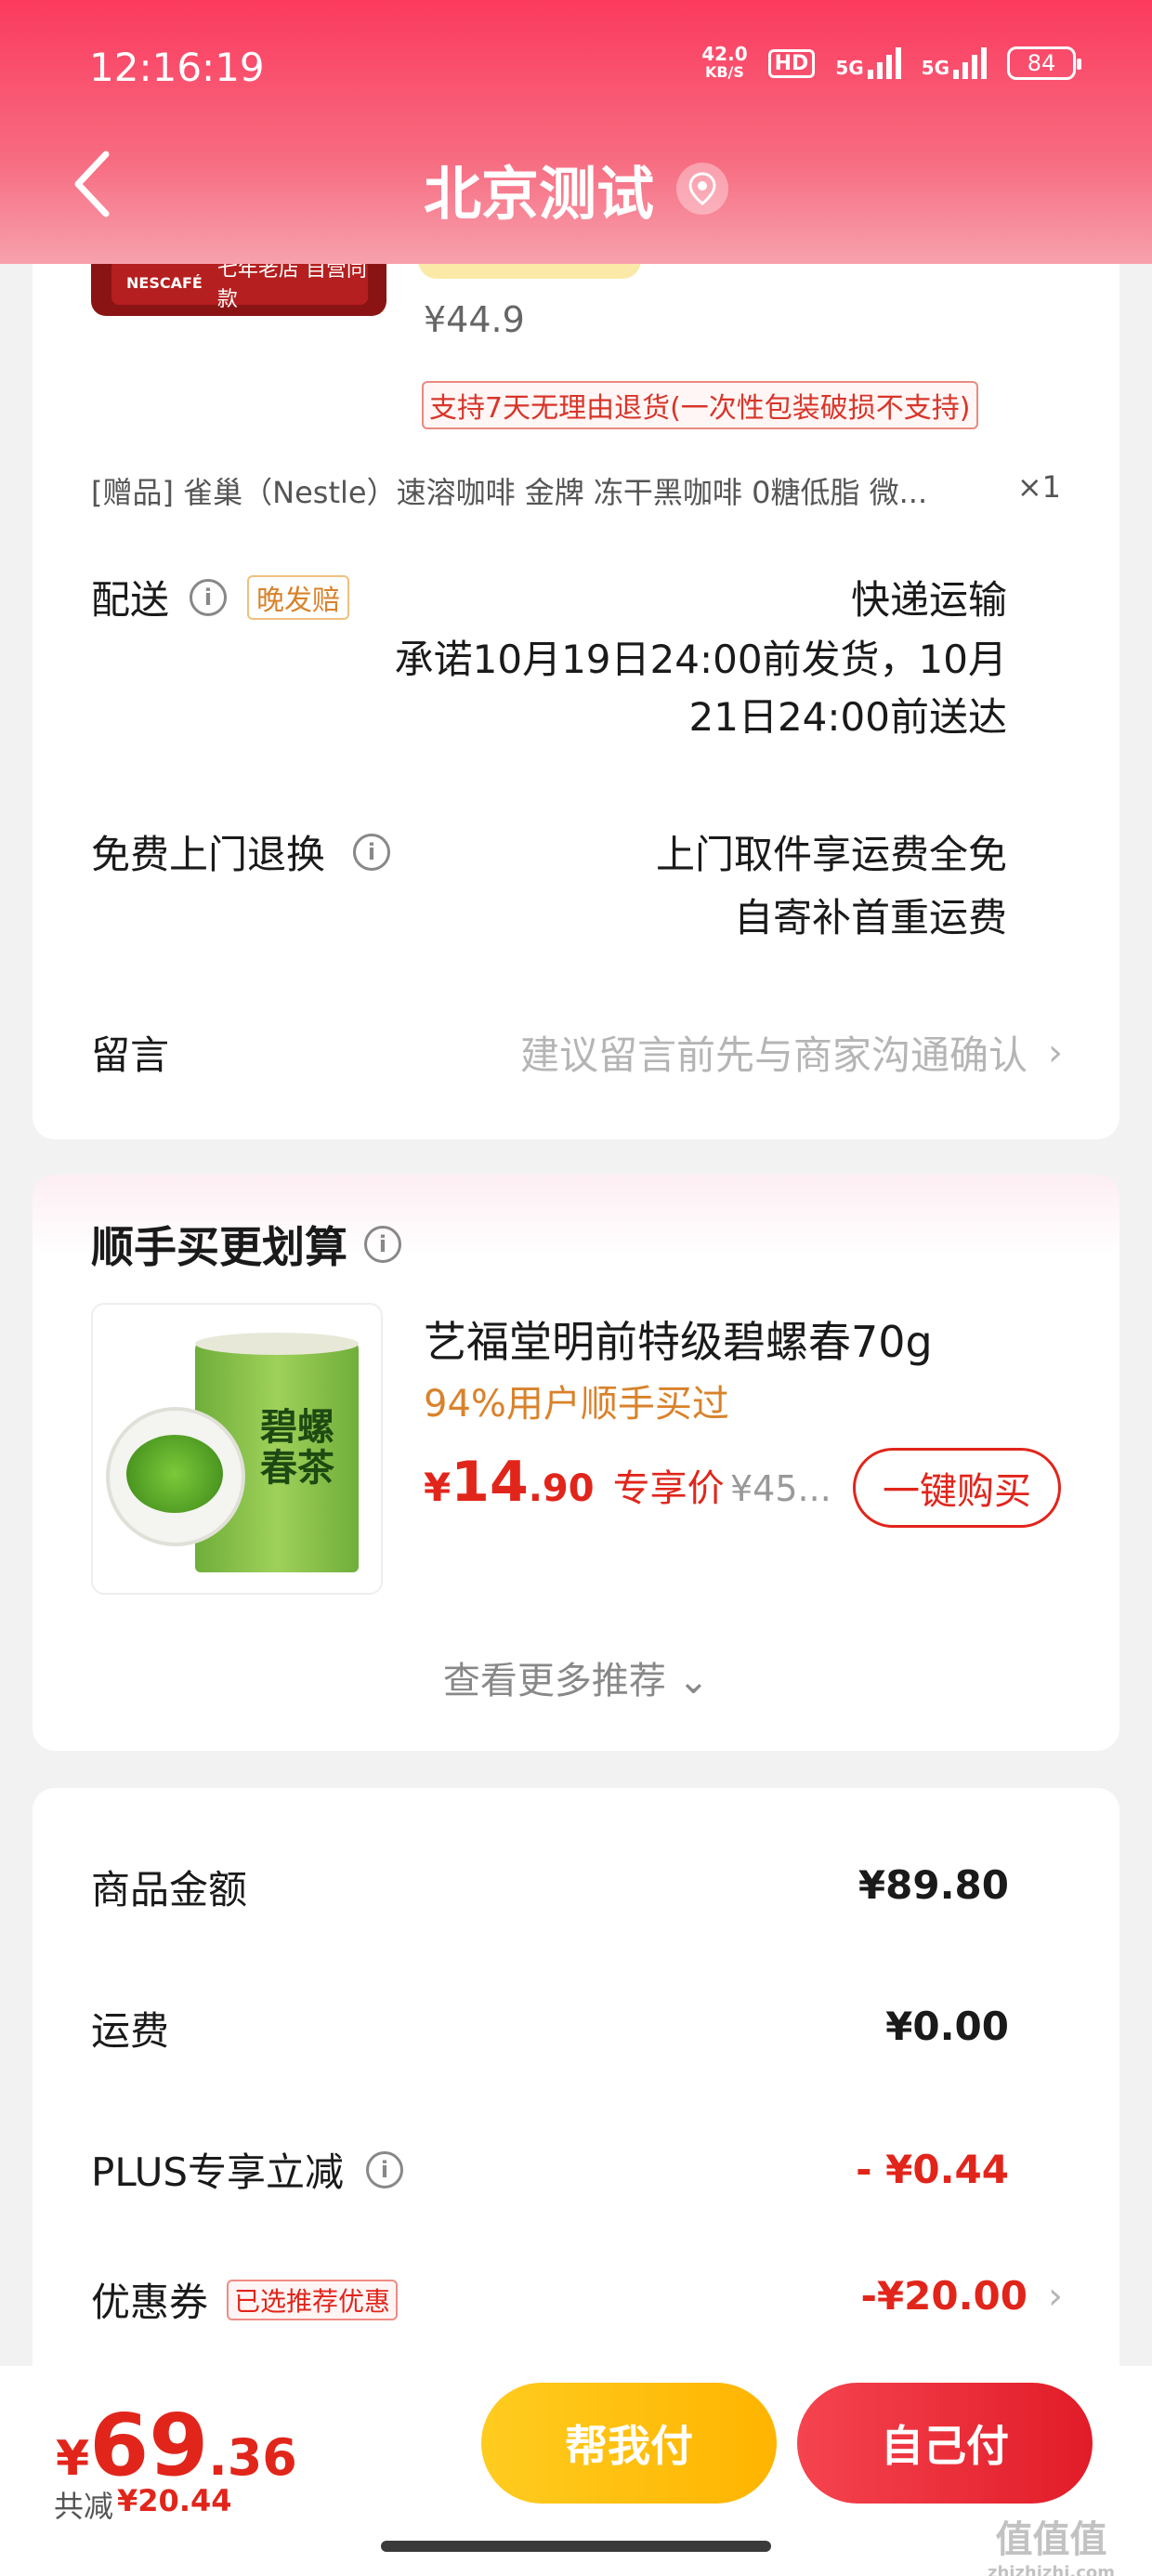 The image size is (1152, 2576). Describe the element at coordinates (773, 1055) in the screenshot. I see `message-placeholder: 建议留言前先与商家沟通确认` at that location.